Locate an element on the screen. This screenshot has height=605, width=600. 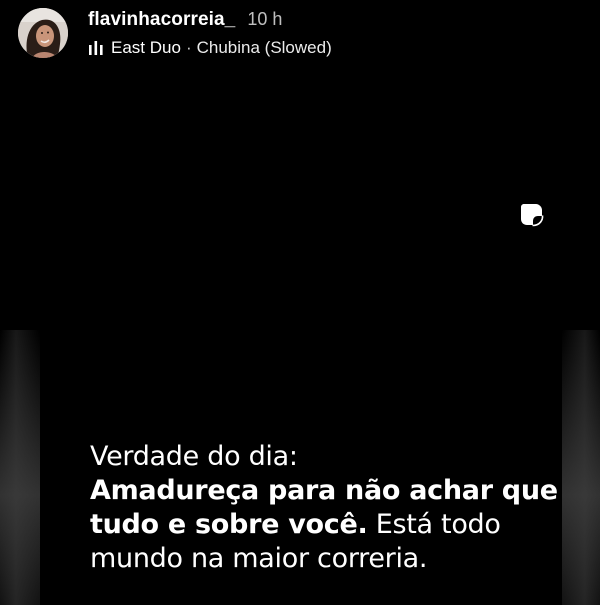
caption-line-1: Verdade do dia: is located at coordinates (194, 456).